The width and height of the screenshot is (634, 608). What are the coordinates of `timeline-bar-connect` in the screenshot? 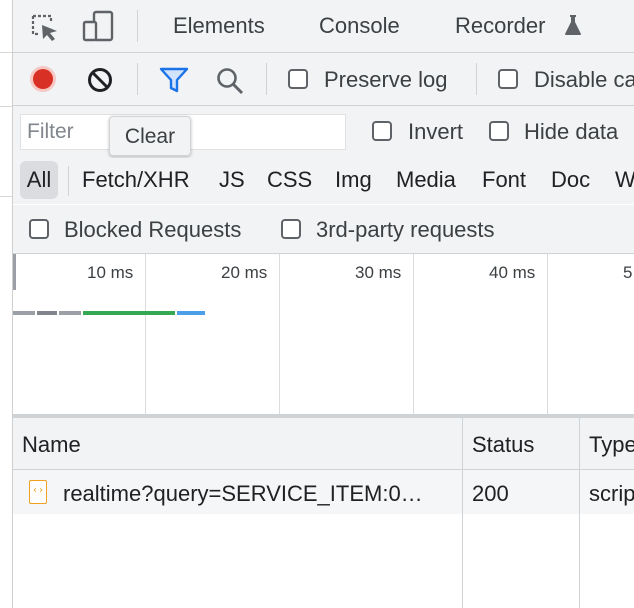 It's located at (70, 313).